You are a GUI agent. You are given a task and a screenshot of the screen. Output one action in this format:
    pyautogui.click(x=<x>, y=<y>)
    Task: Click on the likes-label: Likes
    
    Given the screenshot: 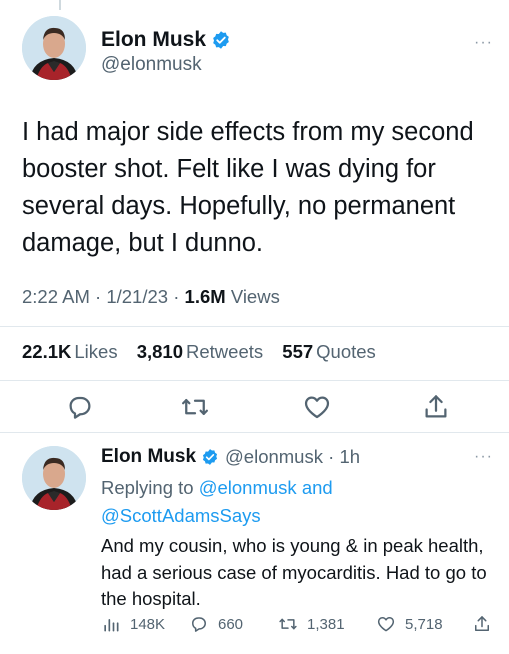 What is the action you would take?
    pyautogui.click(x=96, y=351)
    